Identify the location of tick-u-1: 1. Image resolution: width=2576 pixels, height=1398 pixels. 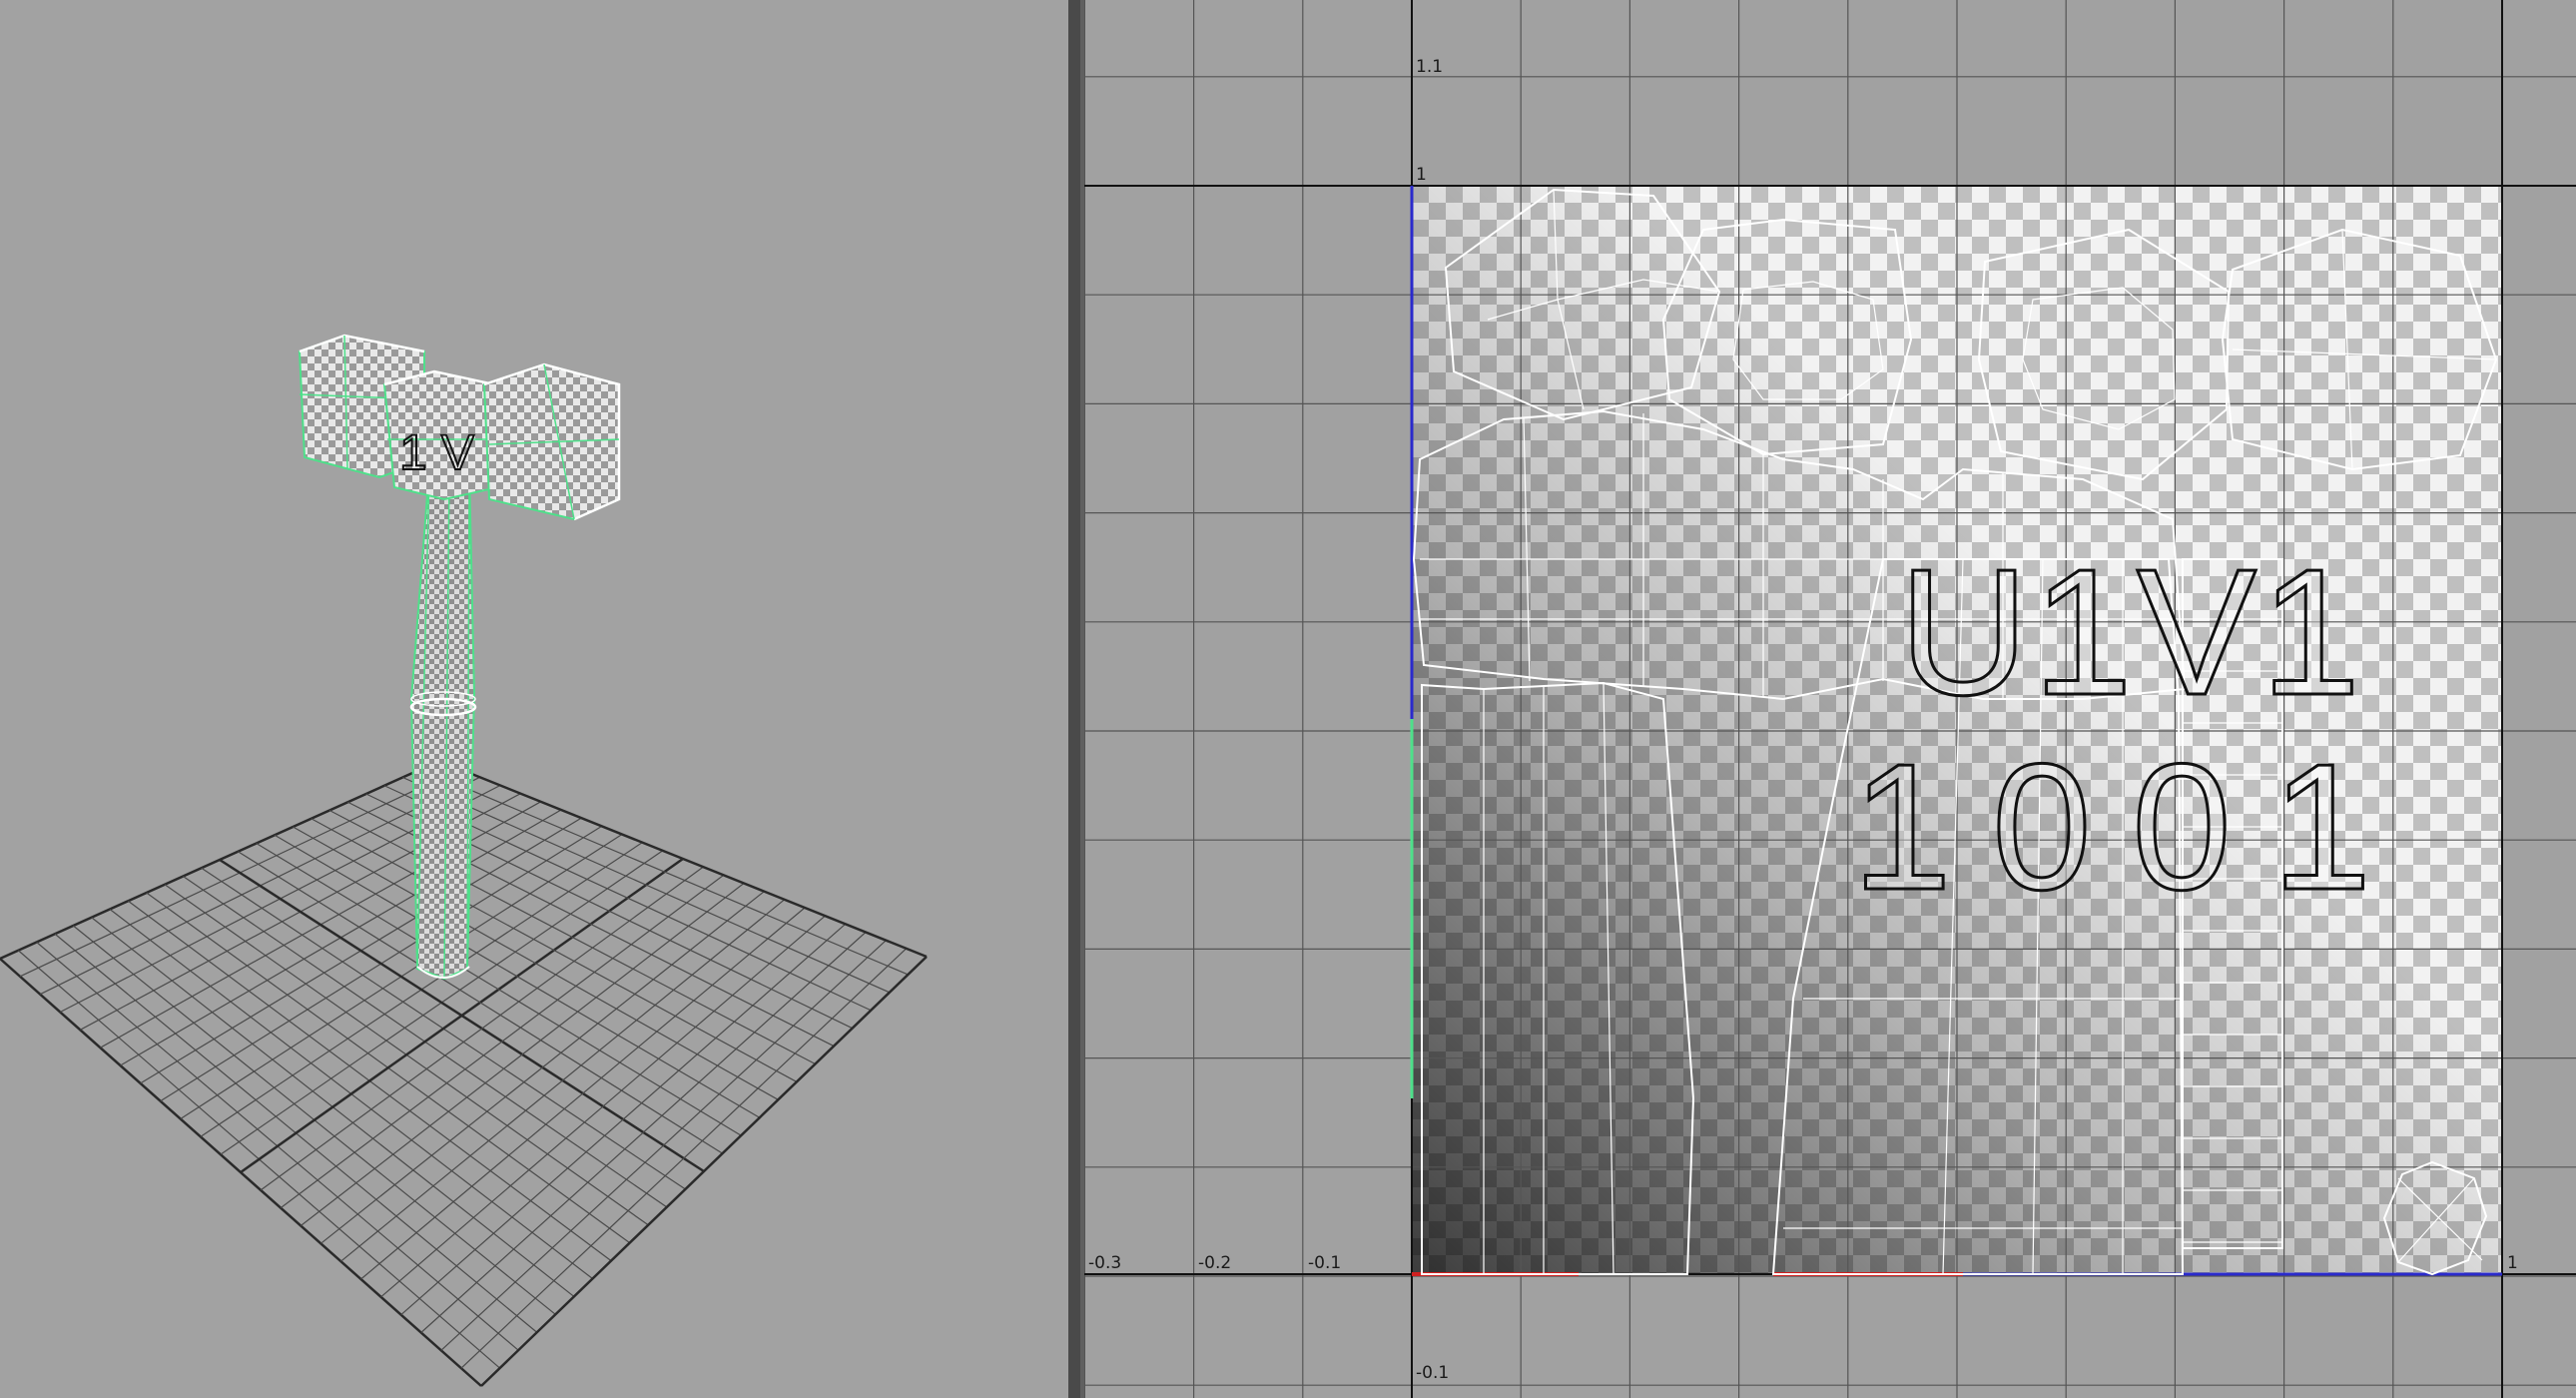
(2512, 1263).